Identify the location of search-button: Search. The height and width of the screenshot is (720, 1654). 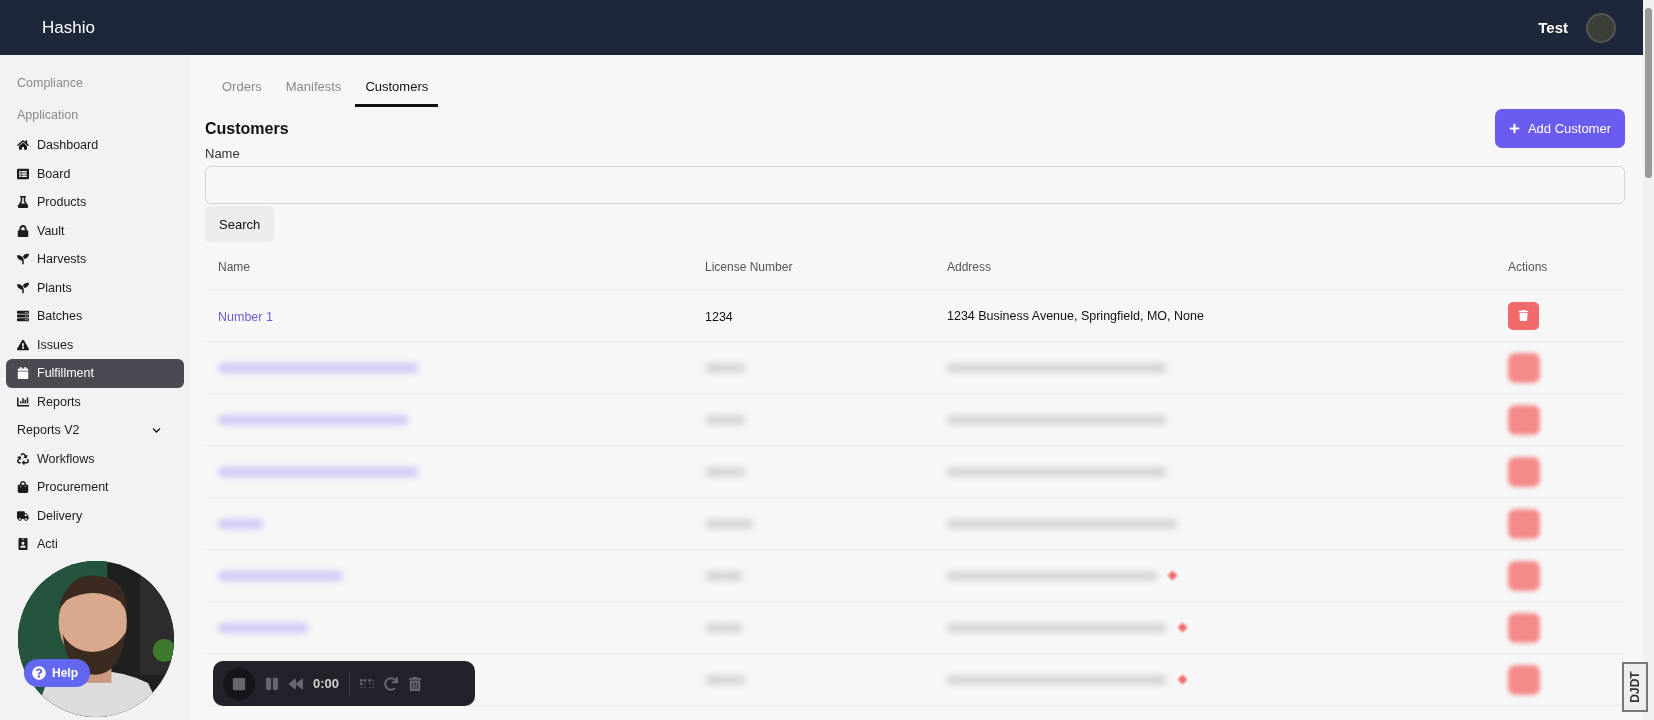
(240, 224).